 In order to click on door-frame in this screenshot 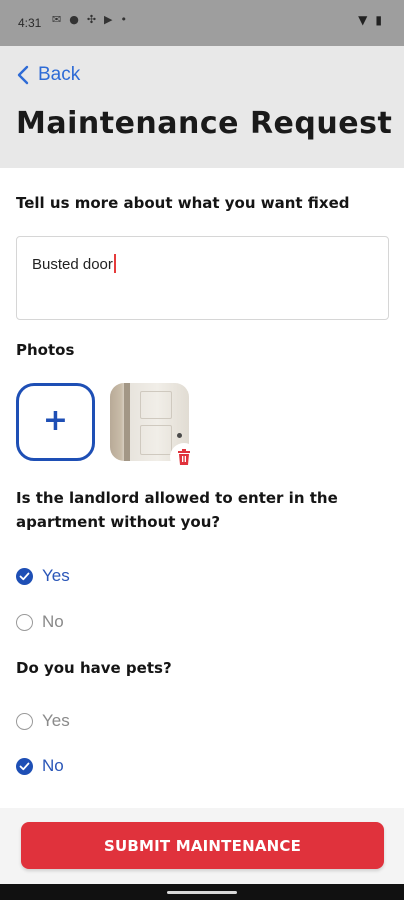, I will do `click(127, 422)`.